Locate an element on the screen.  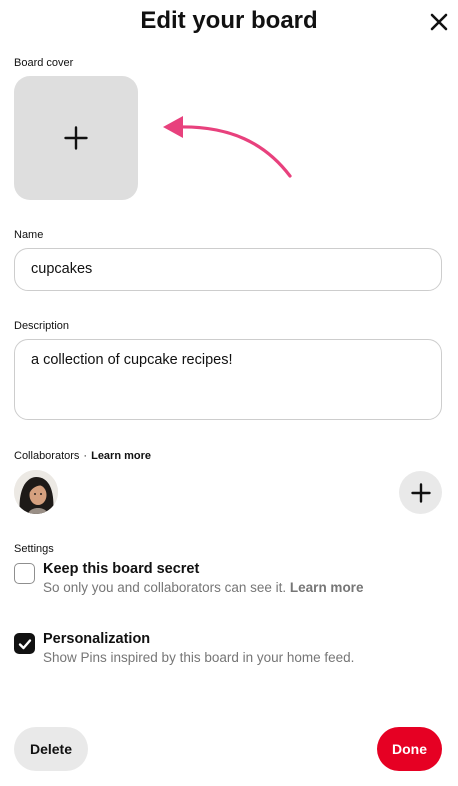
collaborators-learn-more-link: Learn more is located at coordinates (121, 456).